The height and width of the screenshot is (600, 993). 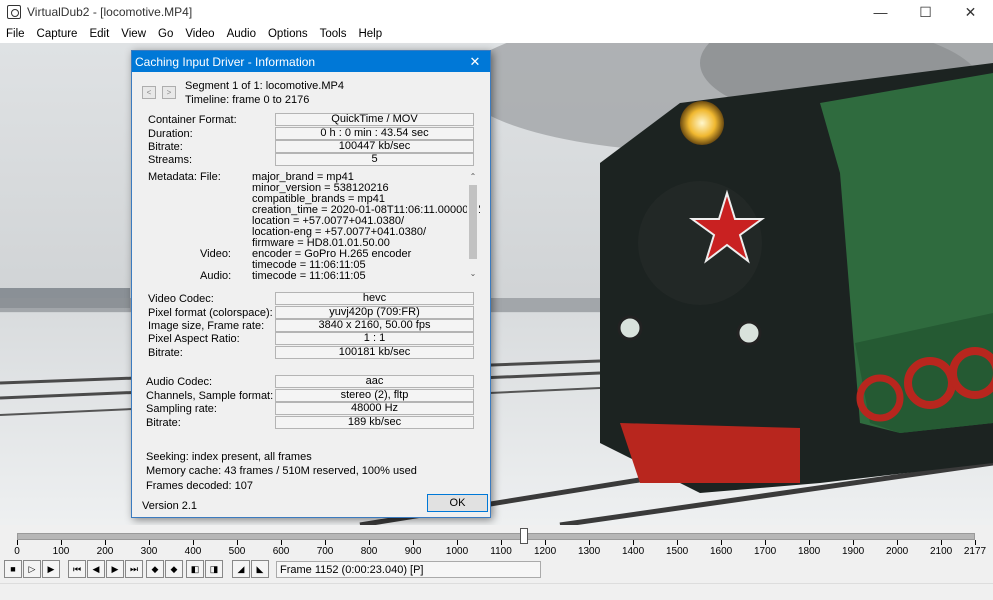 I want to click on menu-capture: Capture, so click(x=57, y=34).